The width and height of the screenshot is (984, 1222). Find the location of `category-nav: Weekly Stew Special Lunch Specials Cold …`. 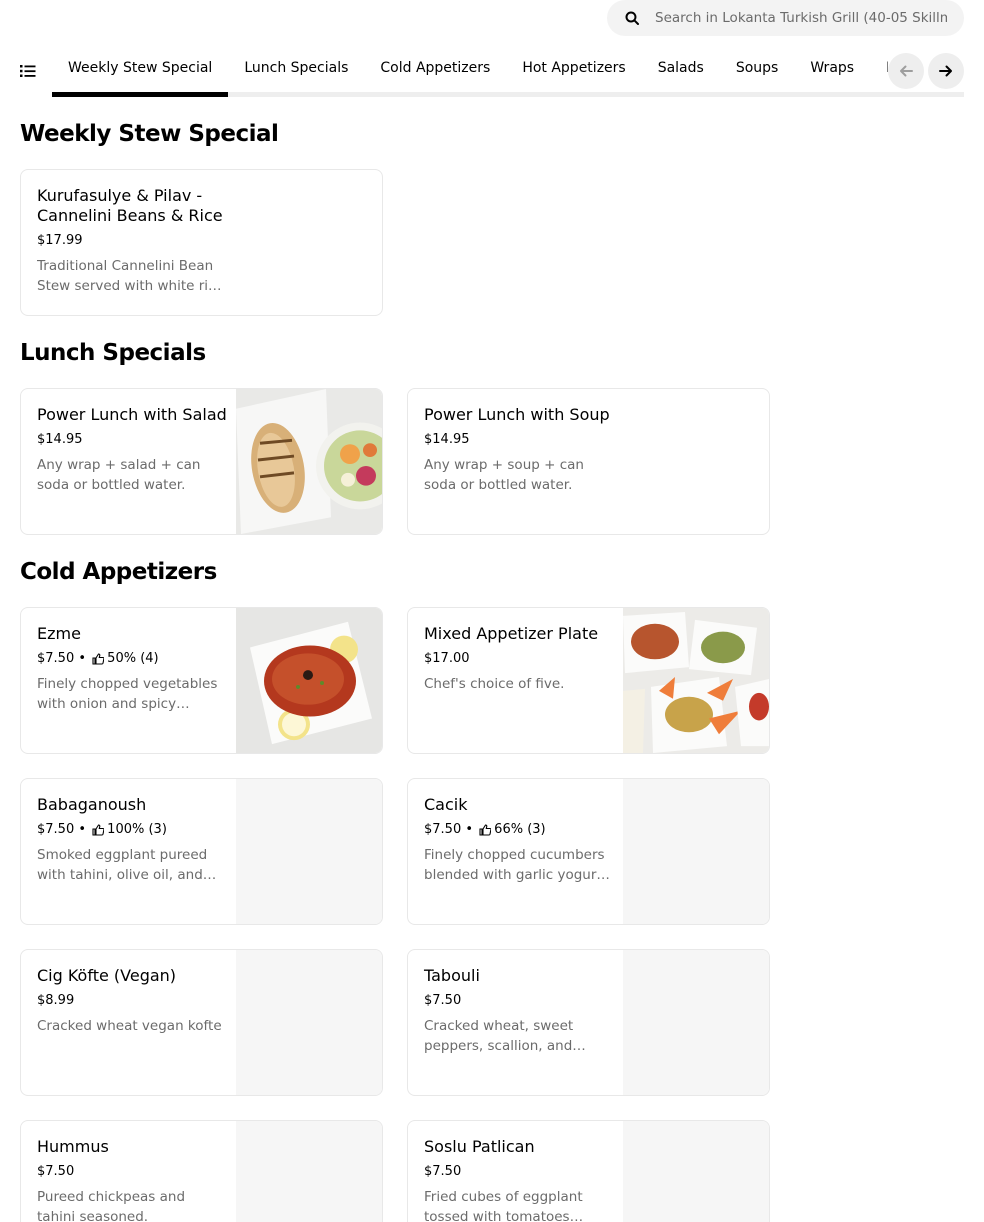

category-nav: Weekly Stew Special Lunch Specials Cold … is located at coordinates (482, 70).